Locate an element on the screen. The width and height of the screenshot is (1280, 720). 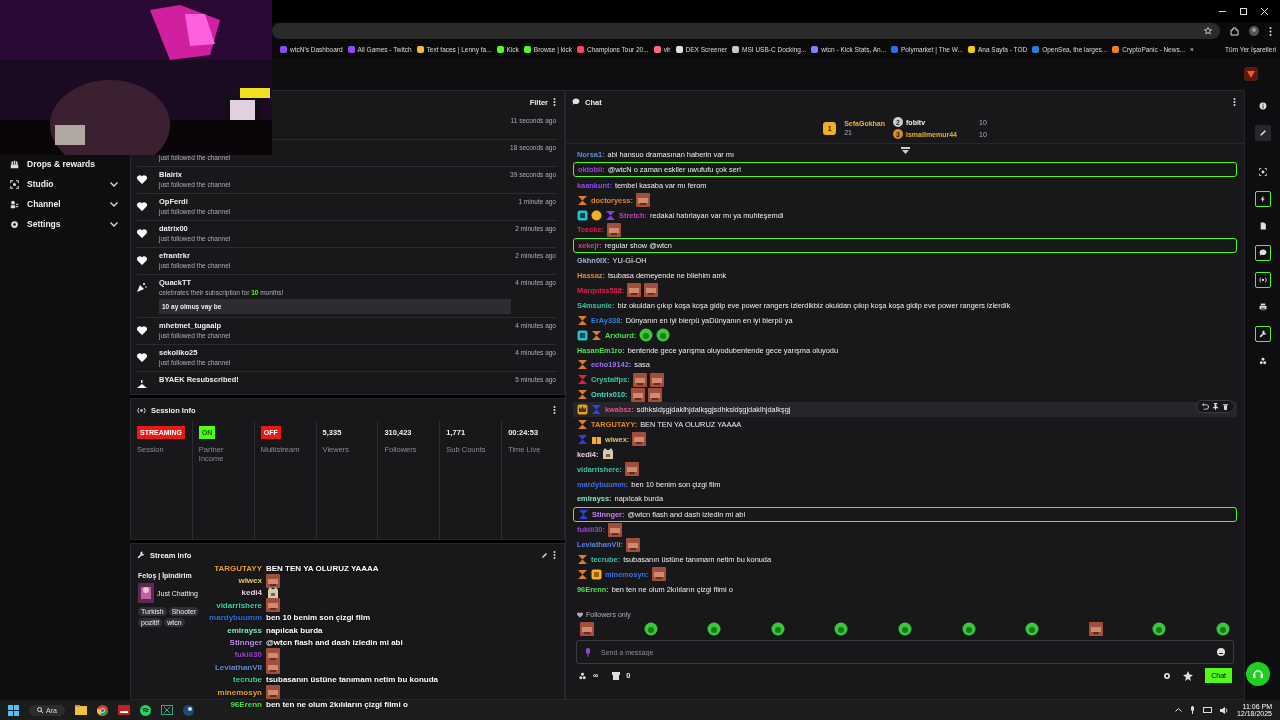
delete-icon is located at coordinates (1225, 407).